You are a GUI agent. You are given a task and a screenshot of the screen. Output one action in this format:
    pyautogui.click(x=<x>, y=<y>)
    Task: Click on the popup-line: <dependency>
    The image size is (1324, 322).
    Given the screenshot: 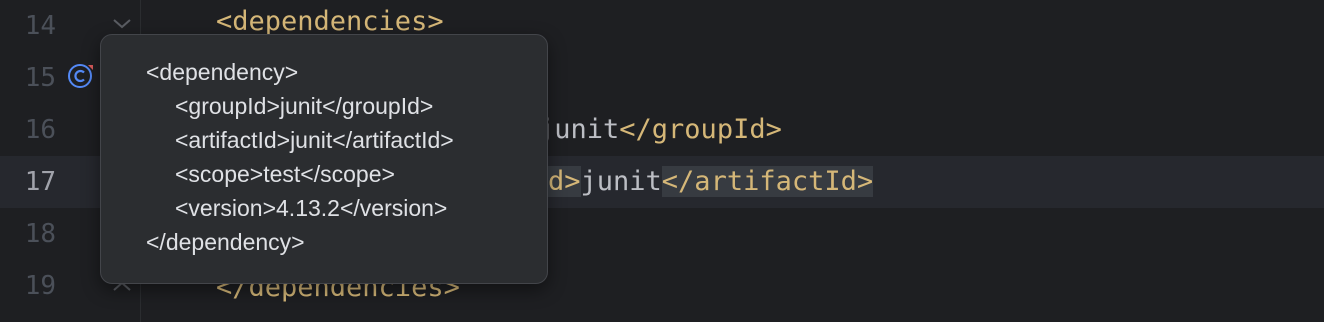 What is the action you would take?
    pyautogui.click(x=222, y=72)
    